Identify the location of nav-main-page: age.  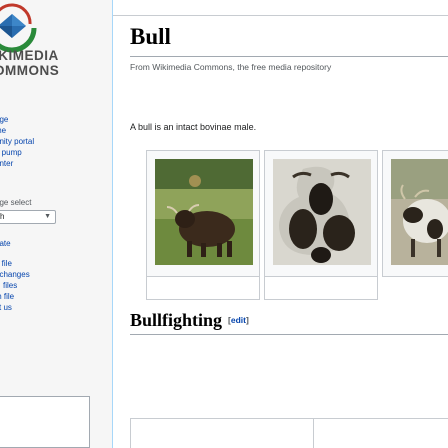
(52, 119).